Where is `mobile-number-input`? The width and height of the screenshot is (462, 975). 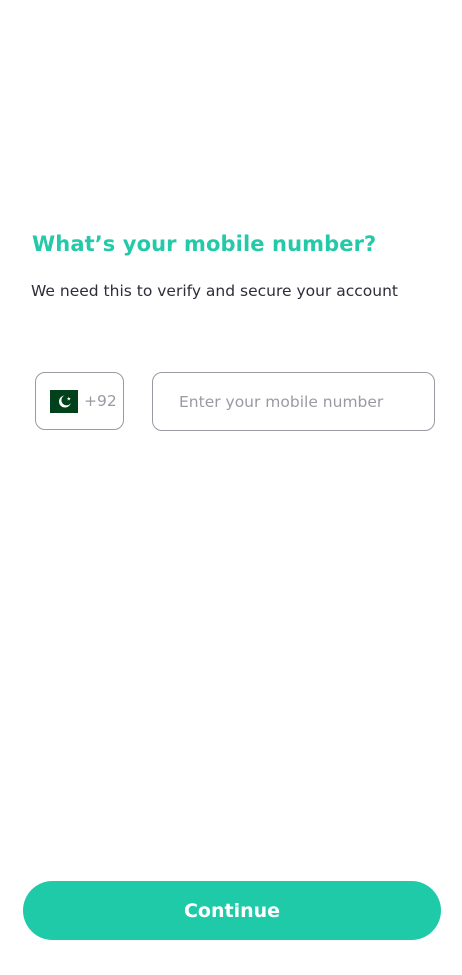 mobile-number-input is located at coordinates (293, 401).